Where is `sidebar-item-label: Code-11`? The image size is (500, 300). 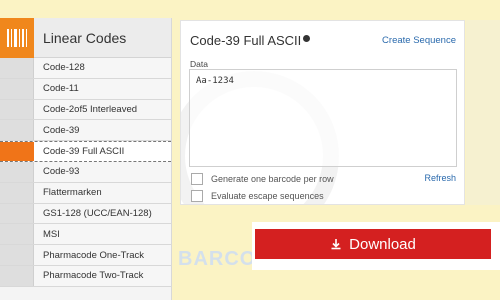
sidebar-item-label: Code-11 is located at coordinates (61, 89).